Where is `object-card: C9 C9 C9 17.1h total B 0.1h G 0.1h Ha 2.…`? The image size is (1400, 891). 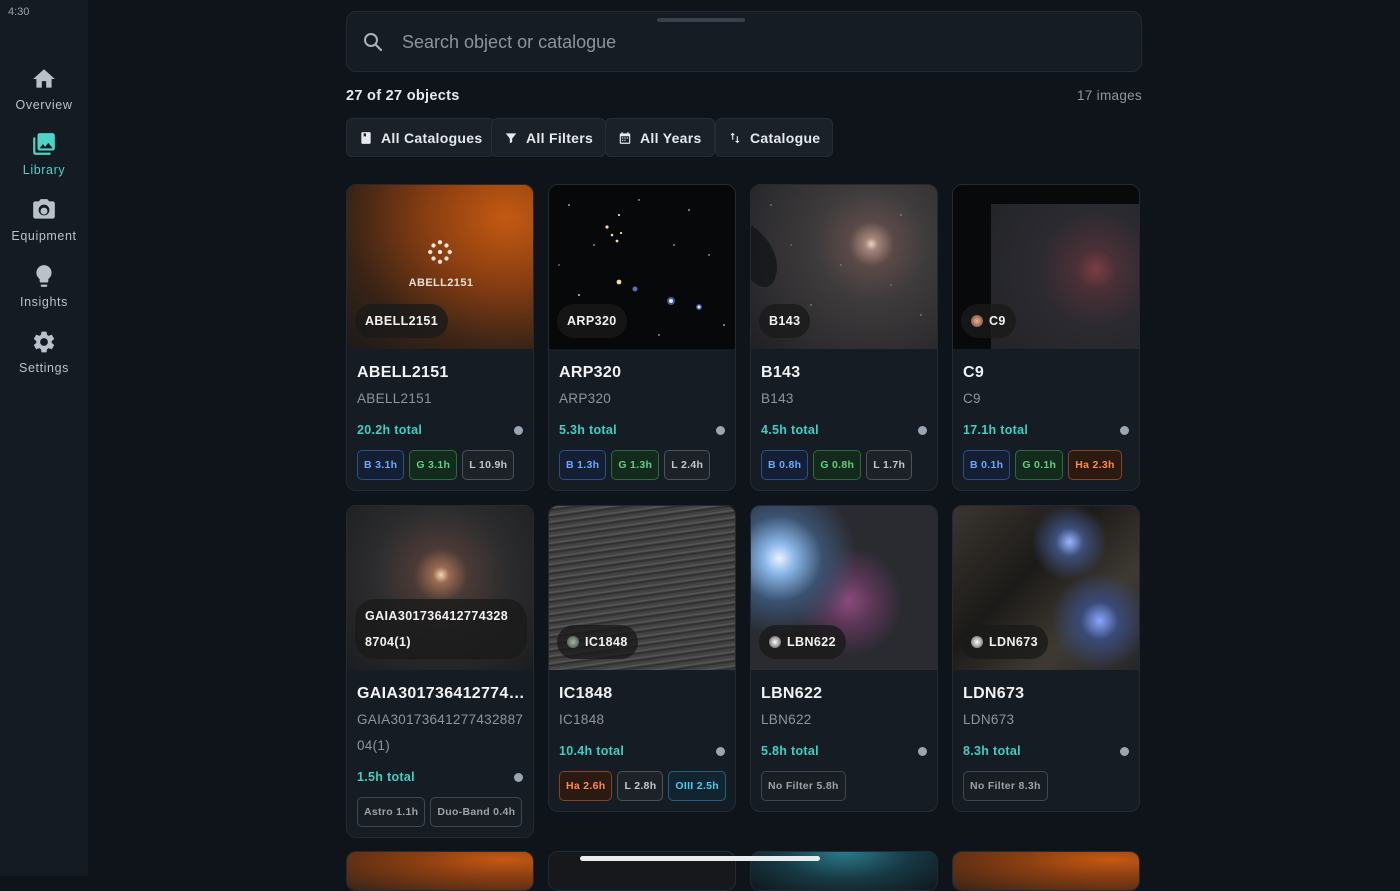 object-card: C9 C9 C9 17.1h total B 0.1h G 0.1h Ha 2.… is located at coordinates (1046, 337).